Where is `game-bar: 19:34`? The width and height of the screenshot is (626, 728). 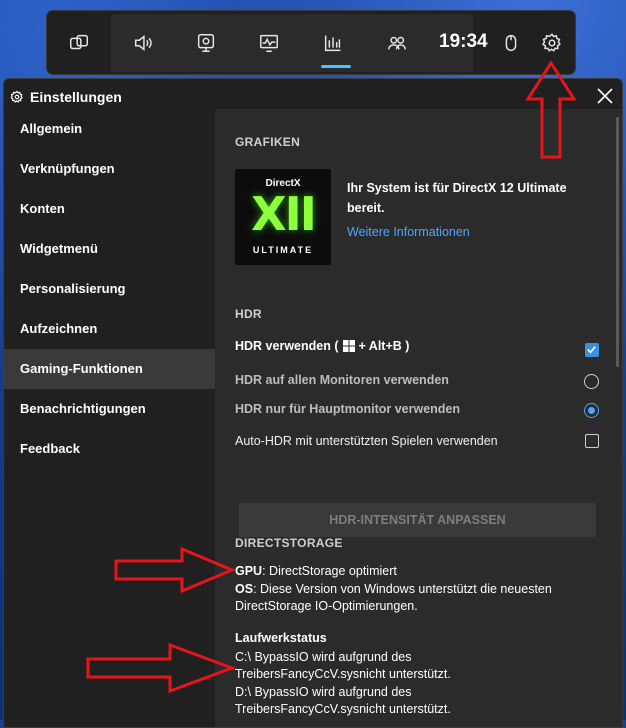 game-bar: 19:34 is located at coordinates (311, 42).